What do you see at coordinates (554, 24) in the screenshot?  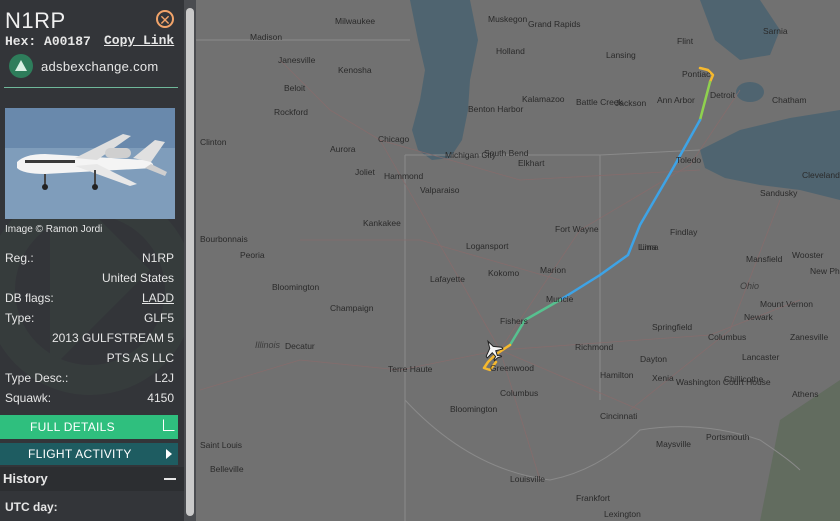 I see `city-label-grand-rapids: Grand Rapids` at bounding box center [554, 24].